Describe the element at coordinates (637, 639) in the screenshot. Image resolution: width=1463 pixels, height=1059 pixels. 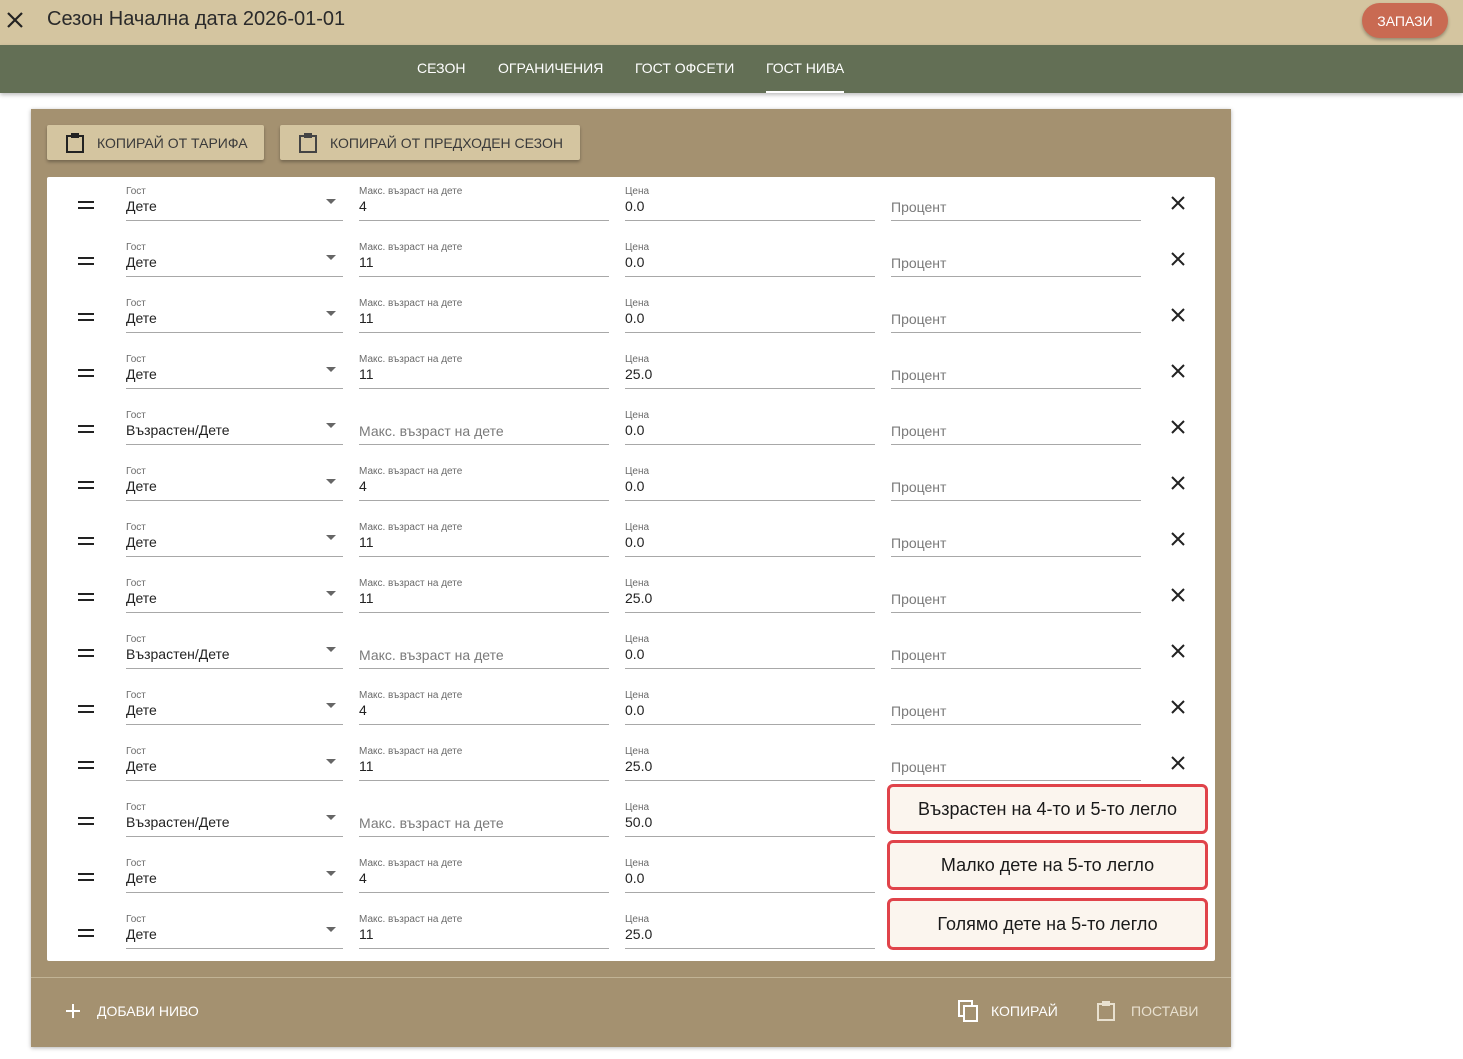
I see `price-label: Цена` at that location.